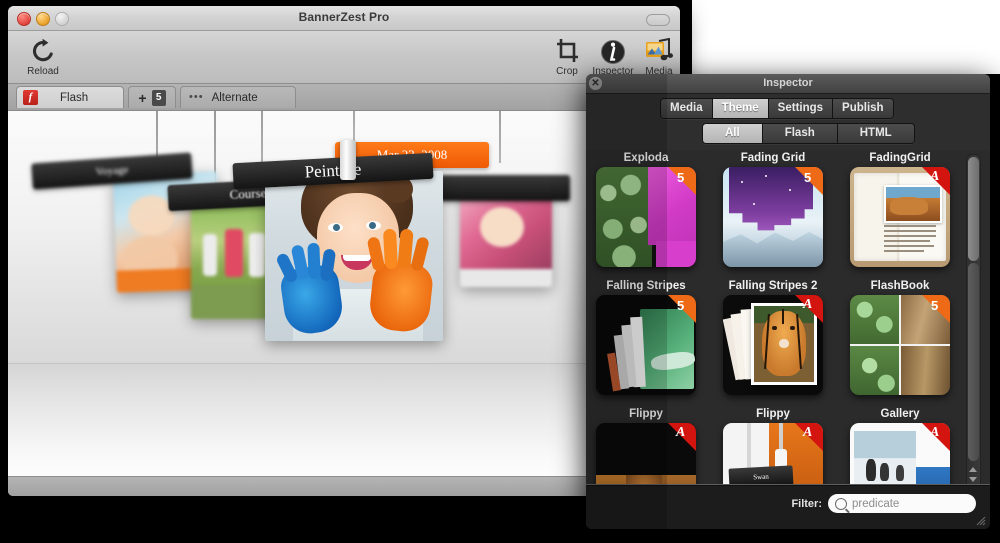 The width and height of the screenshot is (1000, 543). What do you see at coordinates (773, 217) in the screenshot?
I see `theme-thumbnail-fading-grid: 5` at bounding box center [773, 217].